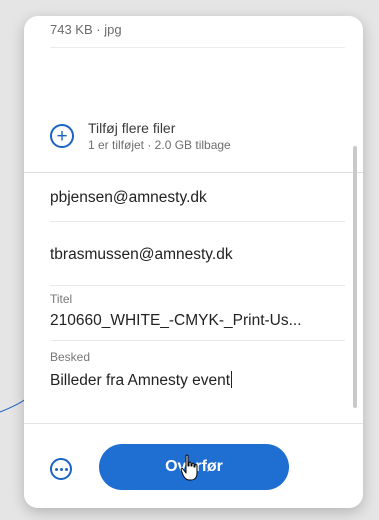 The image size is (379, 520). I want to click on message-input: Billeder fra Amnesty event, so click(141, 380).